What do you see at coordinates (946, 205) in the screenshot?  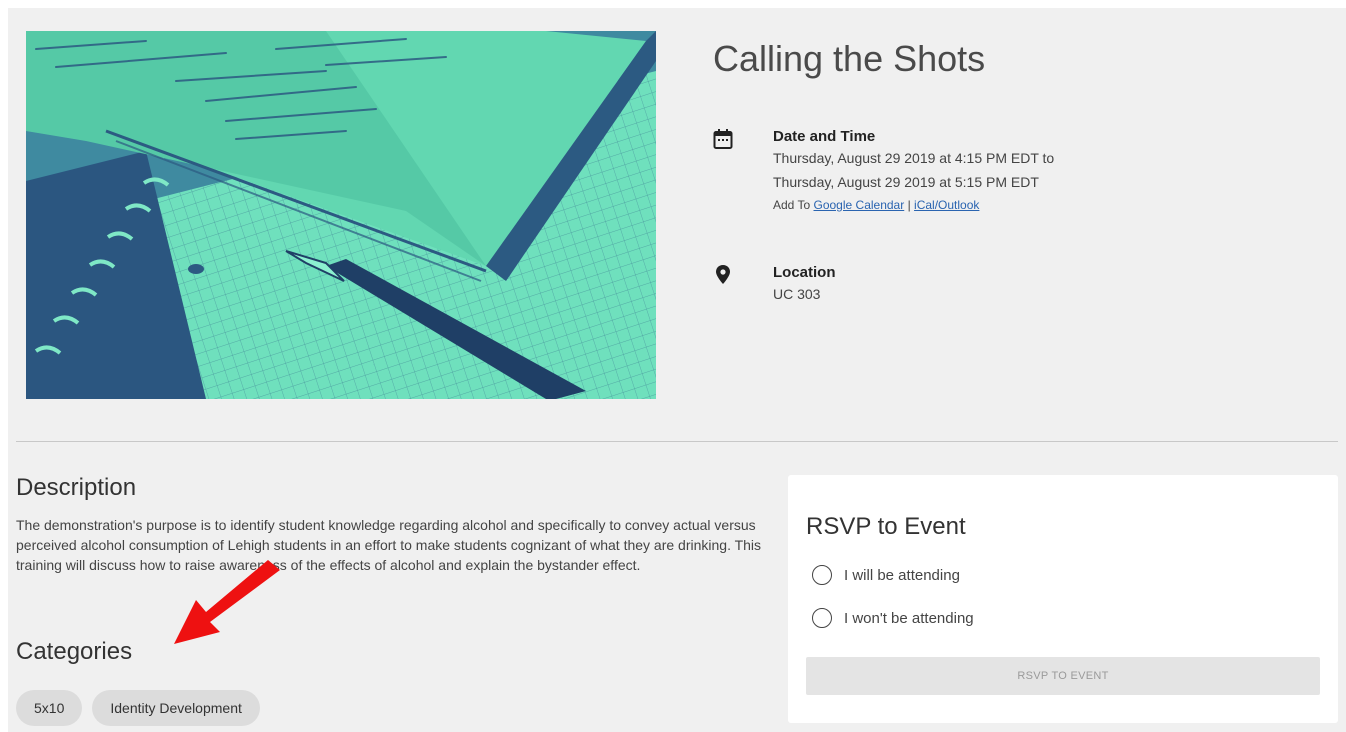 I see `ical-outlook-link: iCal/Outlook` at bounding box center [946, 205].